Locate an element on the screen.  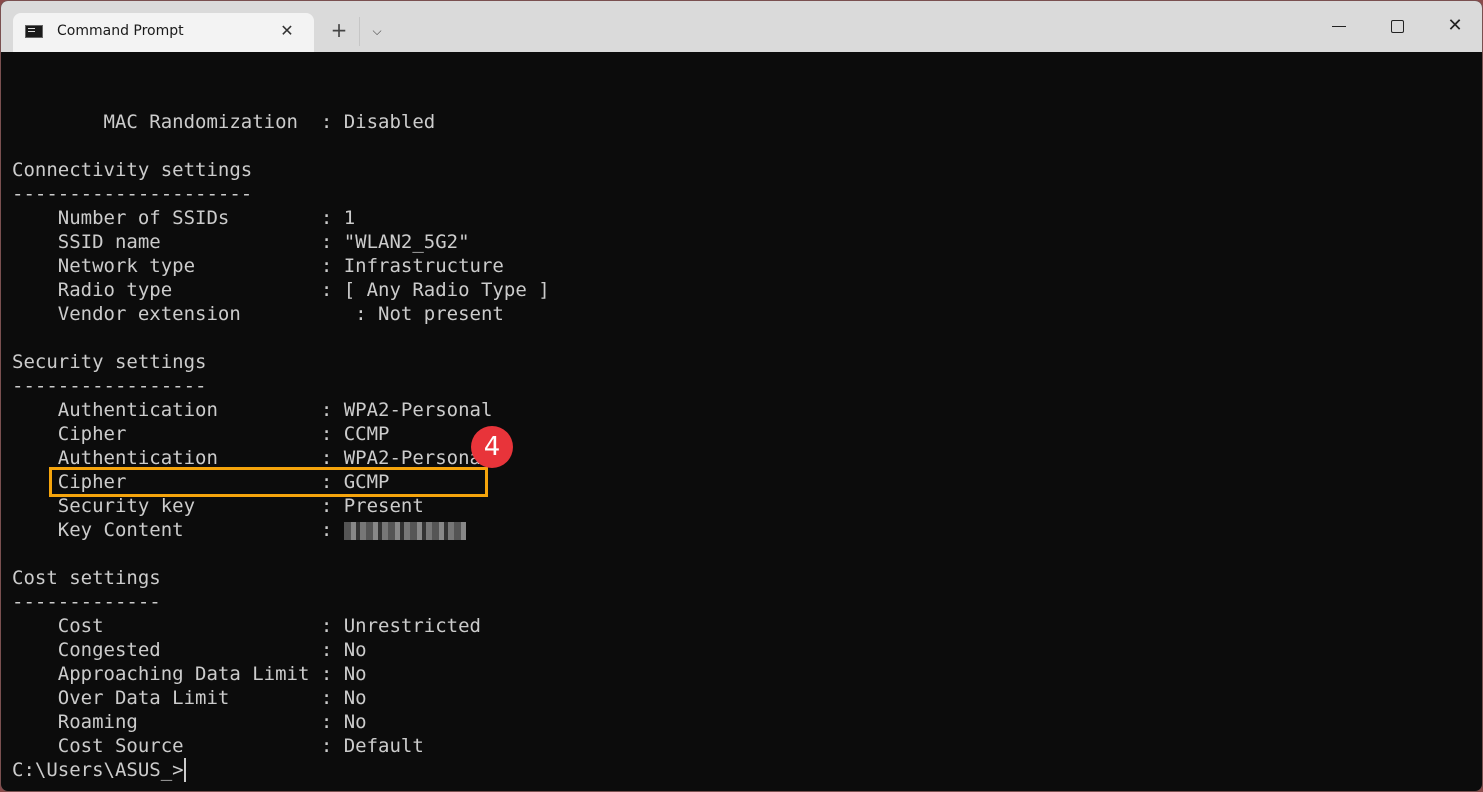
terminal-line: Congested : No is located at coordinates (189, 650).